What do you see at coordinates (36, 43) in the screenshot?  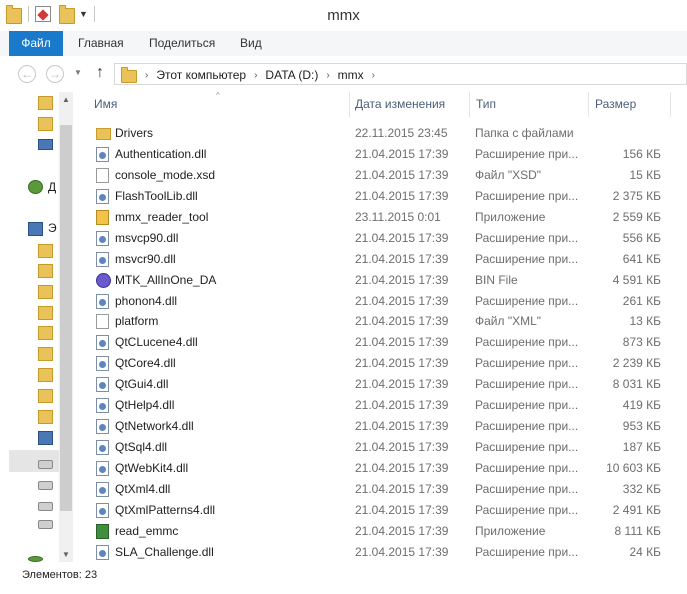 I see `tab-file: Файл` at bounding box center [36, 43].